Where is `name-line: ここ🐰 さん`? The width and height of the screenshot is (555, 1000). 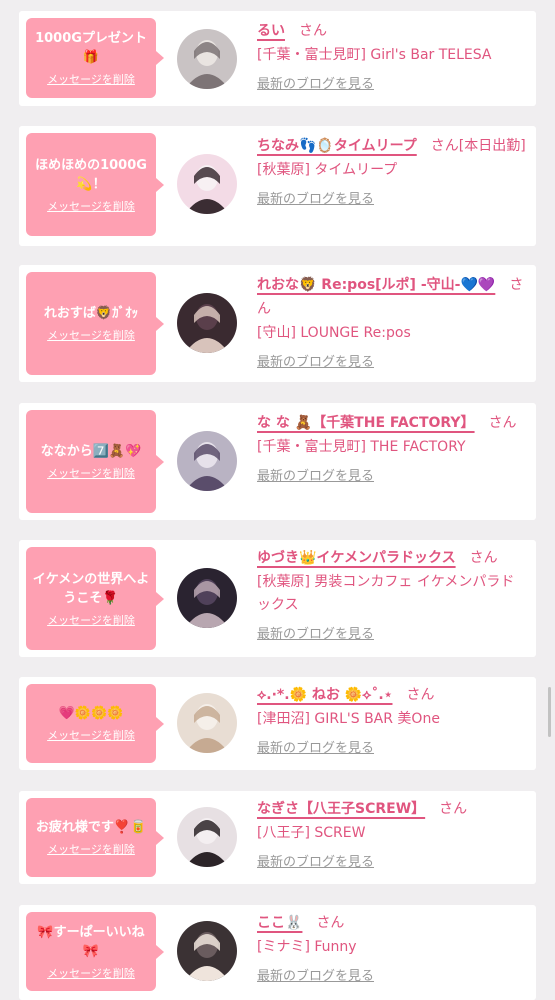 name-line: ここ🐰 さん is located at coordinates (391, 923).